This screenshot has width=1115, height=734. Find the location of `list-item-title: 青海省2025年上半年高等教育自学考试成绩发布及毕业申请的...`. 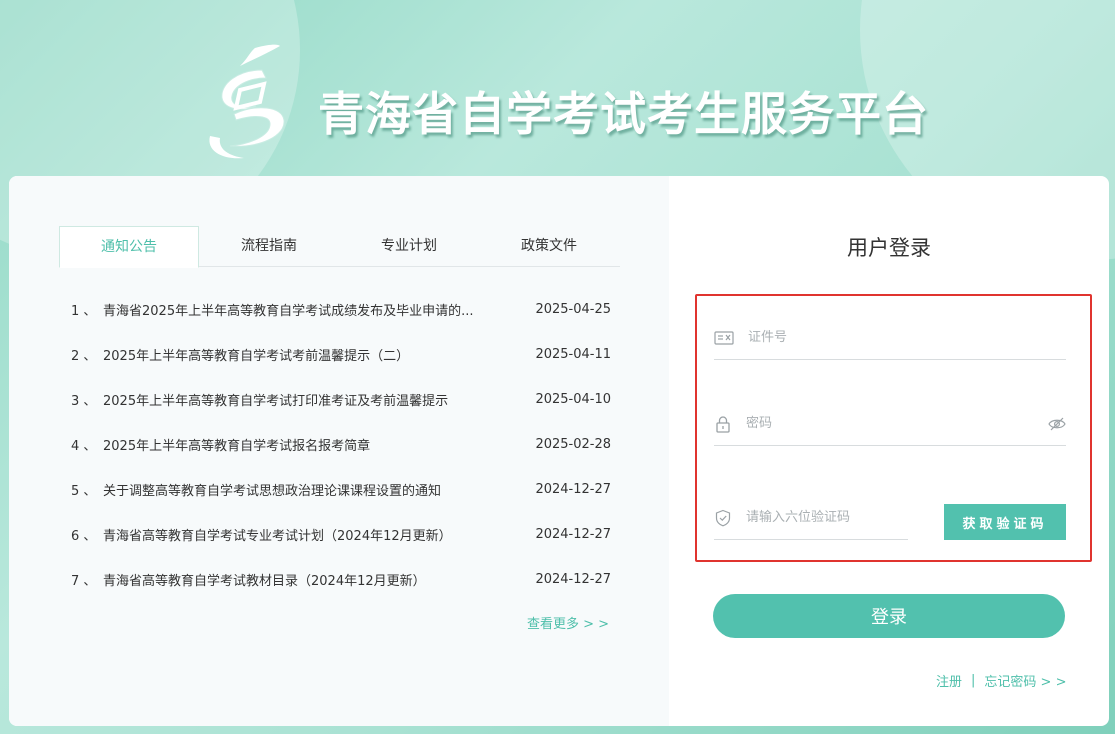

list-item-title: 青海省2025年上半年高等教育自学考试成绩发布及毕业申请的... is located at coordinates (303, 309).